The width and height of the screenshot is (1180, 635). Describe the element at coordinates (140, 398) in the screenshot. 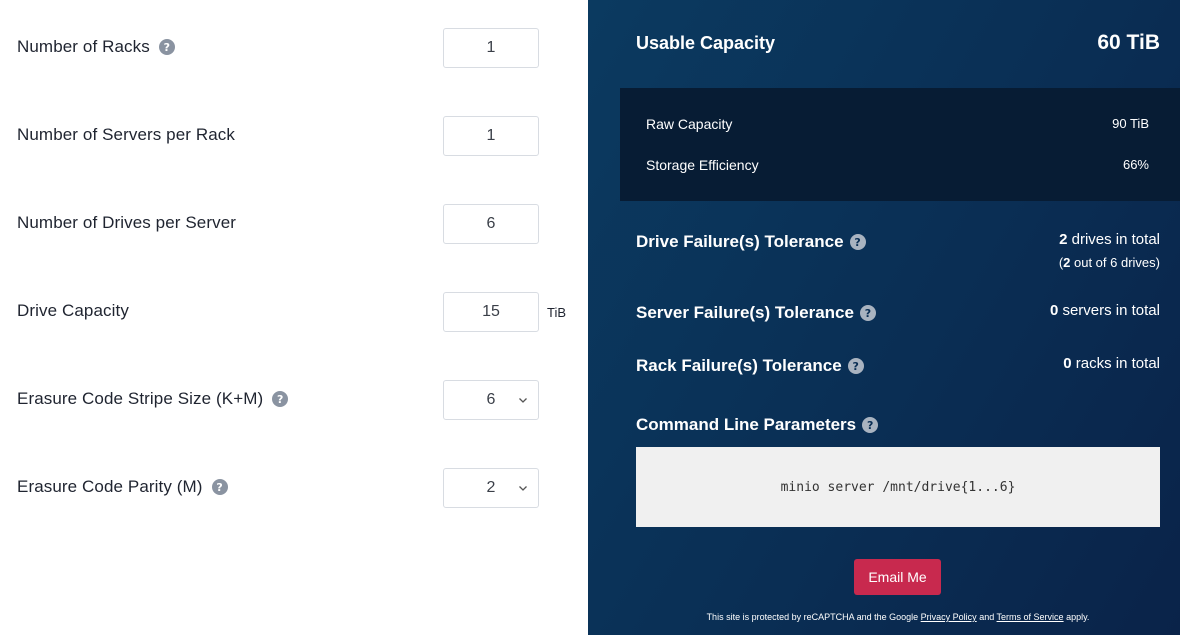

I see `stripe-label-text: Erasure Code Stripe Size (K+M)` at that location.